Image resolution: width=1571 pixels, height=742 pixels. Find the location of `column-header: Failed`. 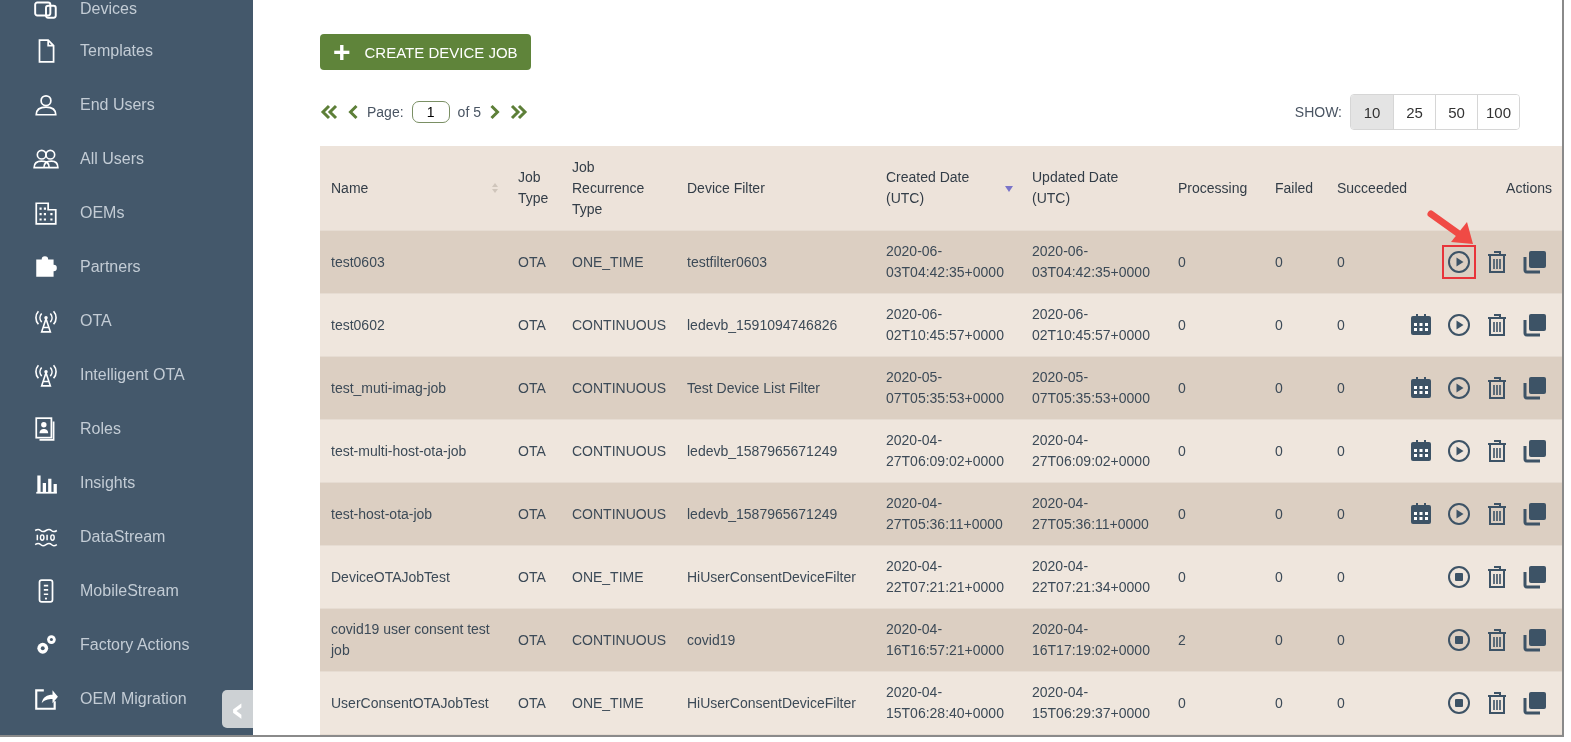

column-header: Failed is located at coordinates (1294, 188).